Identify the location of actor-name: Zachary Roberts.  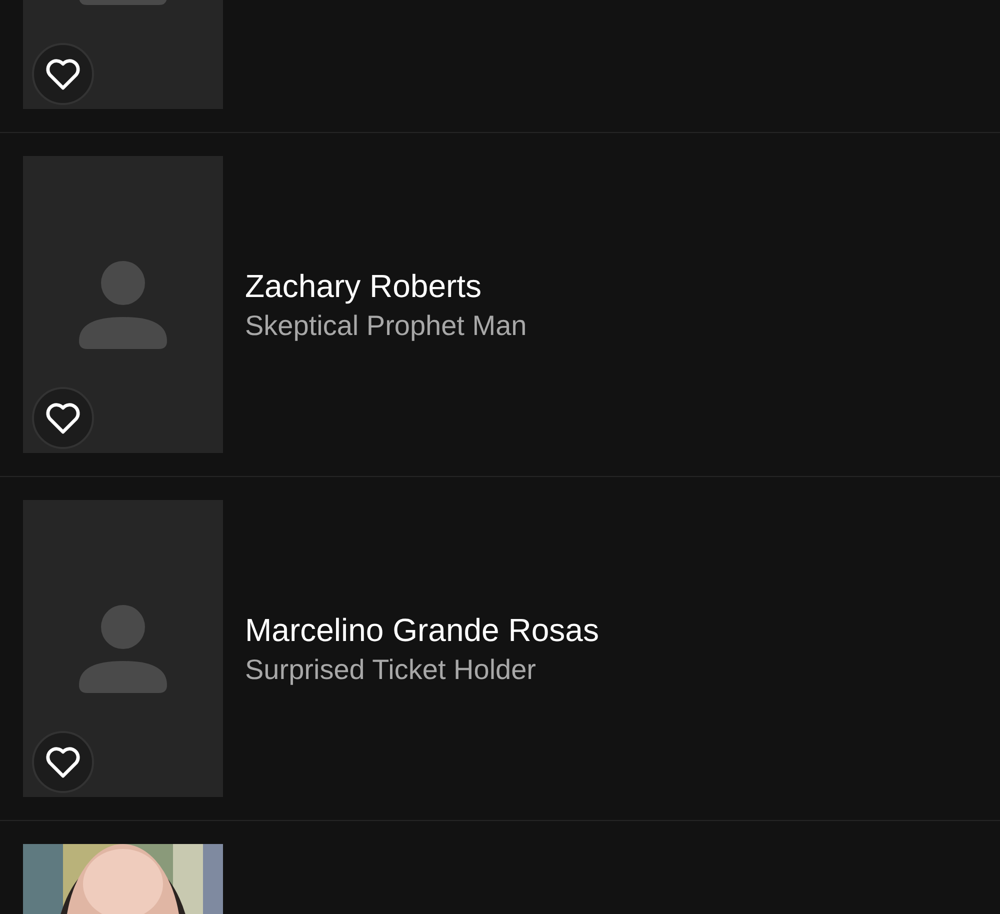
(364, 285).